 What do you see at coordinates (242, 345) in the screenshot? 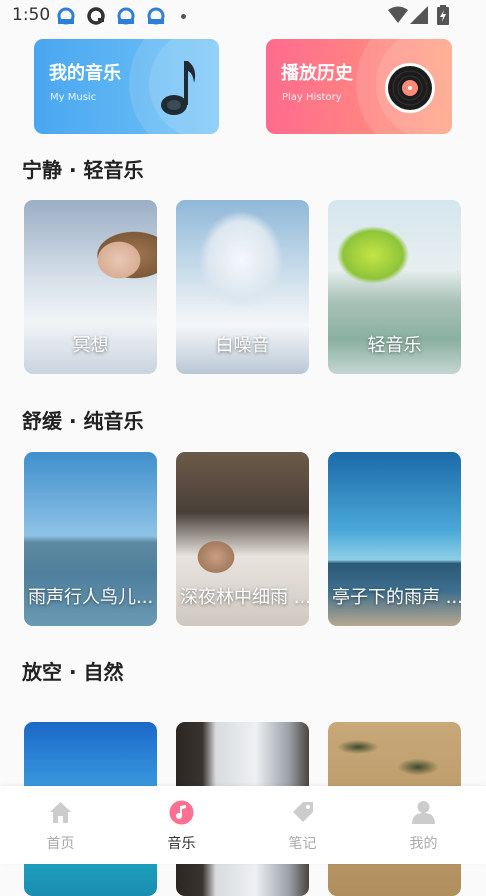
I see `tile-label: 白噪音` at bounding box center [242, 345].